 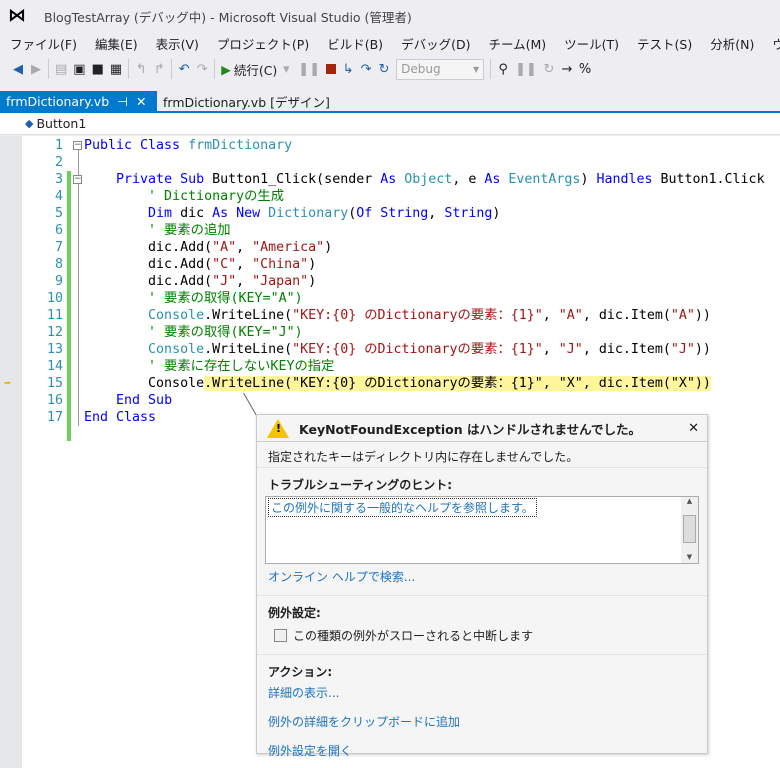 I want to click on hints-scrollbar: ▲ ▼, so click(x=689, y=530).